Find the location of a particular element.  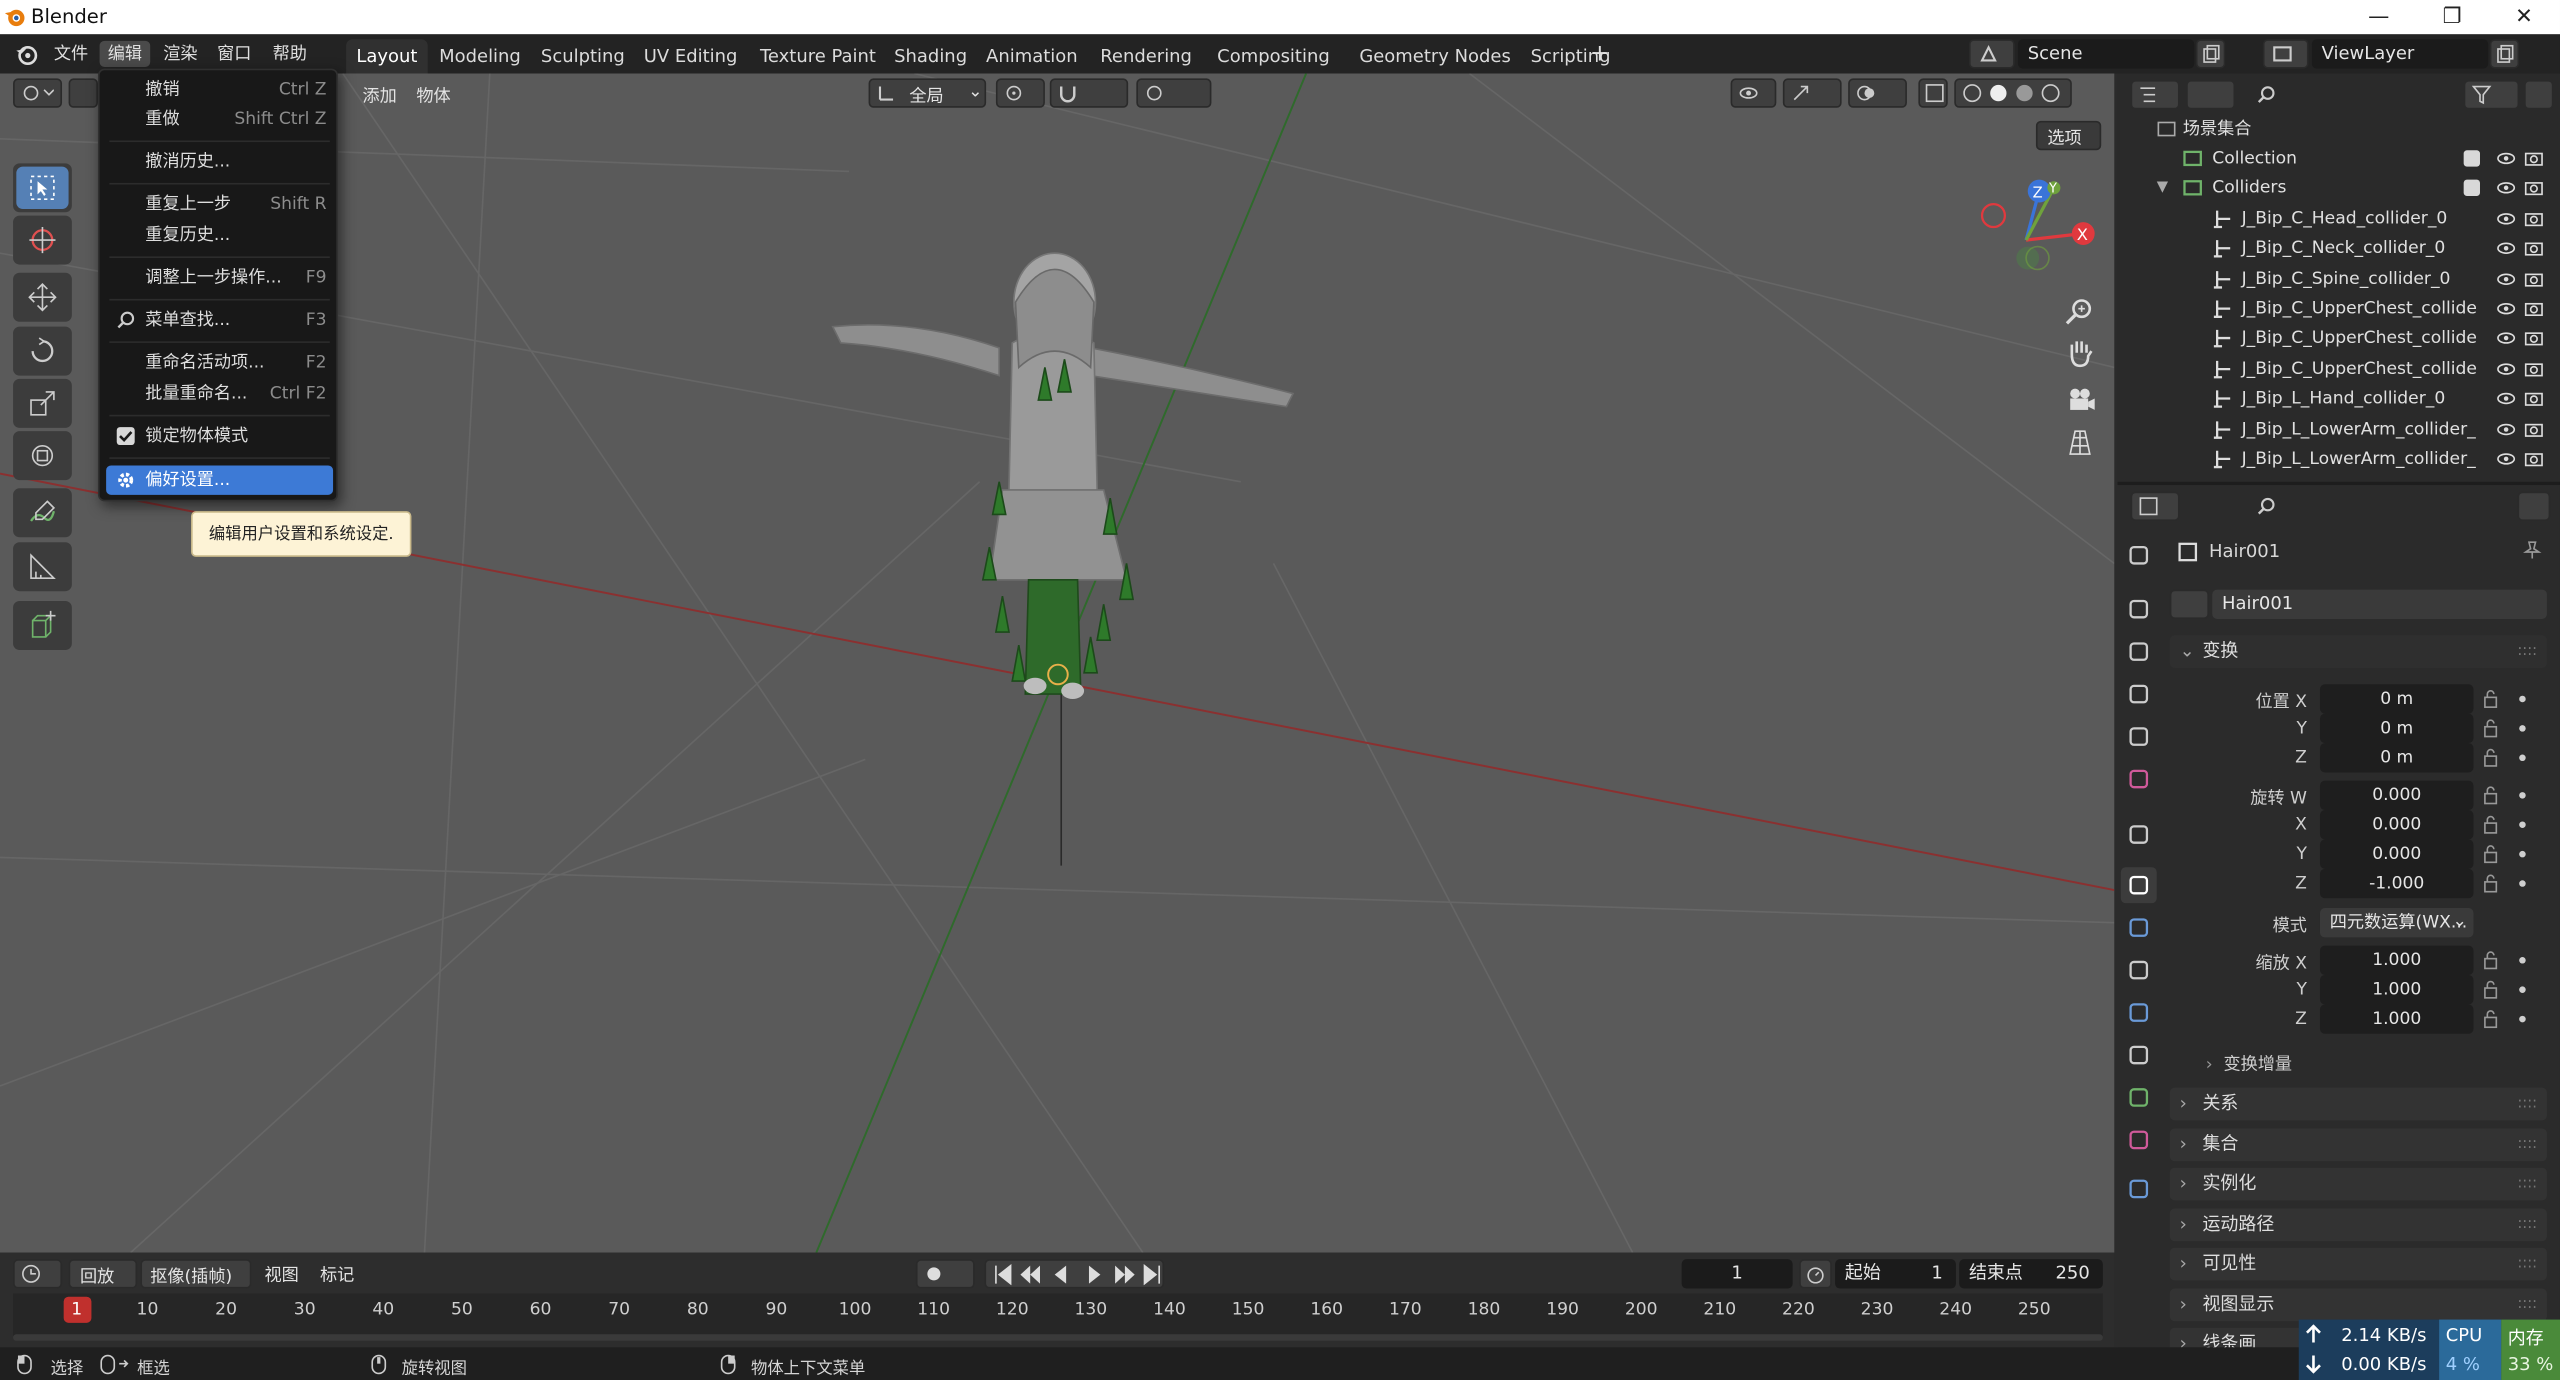

modifier-tab-icon is located at coordinates (2139, 928).